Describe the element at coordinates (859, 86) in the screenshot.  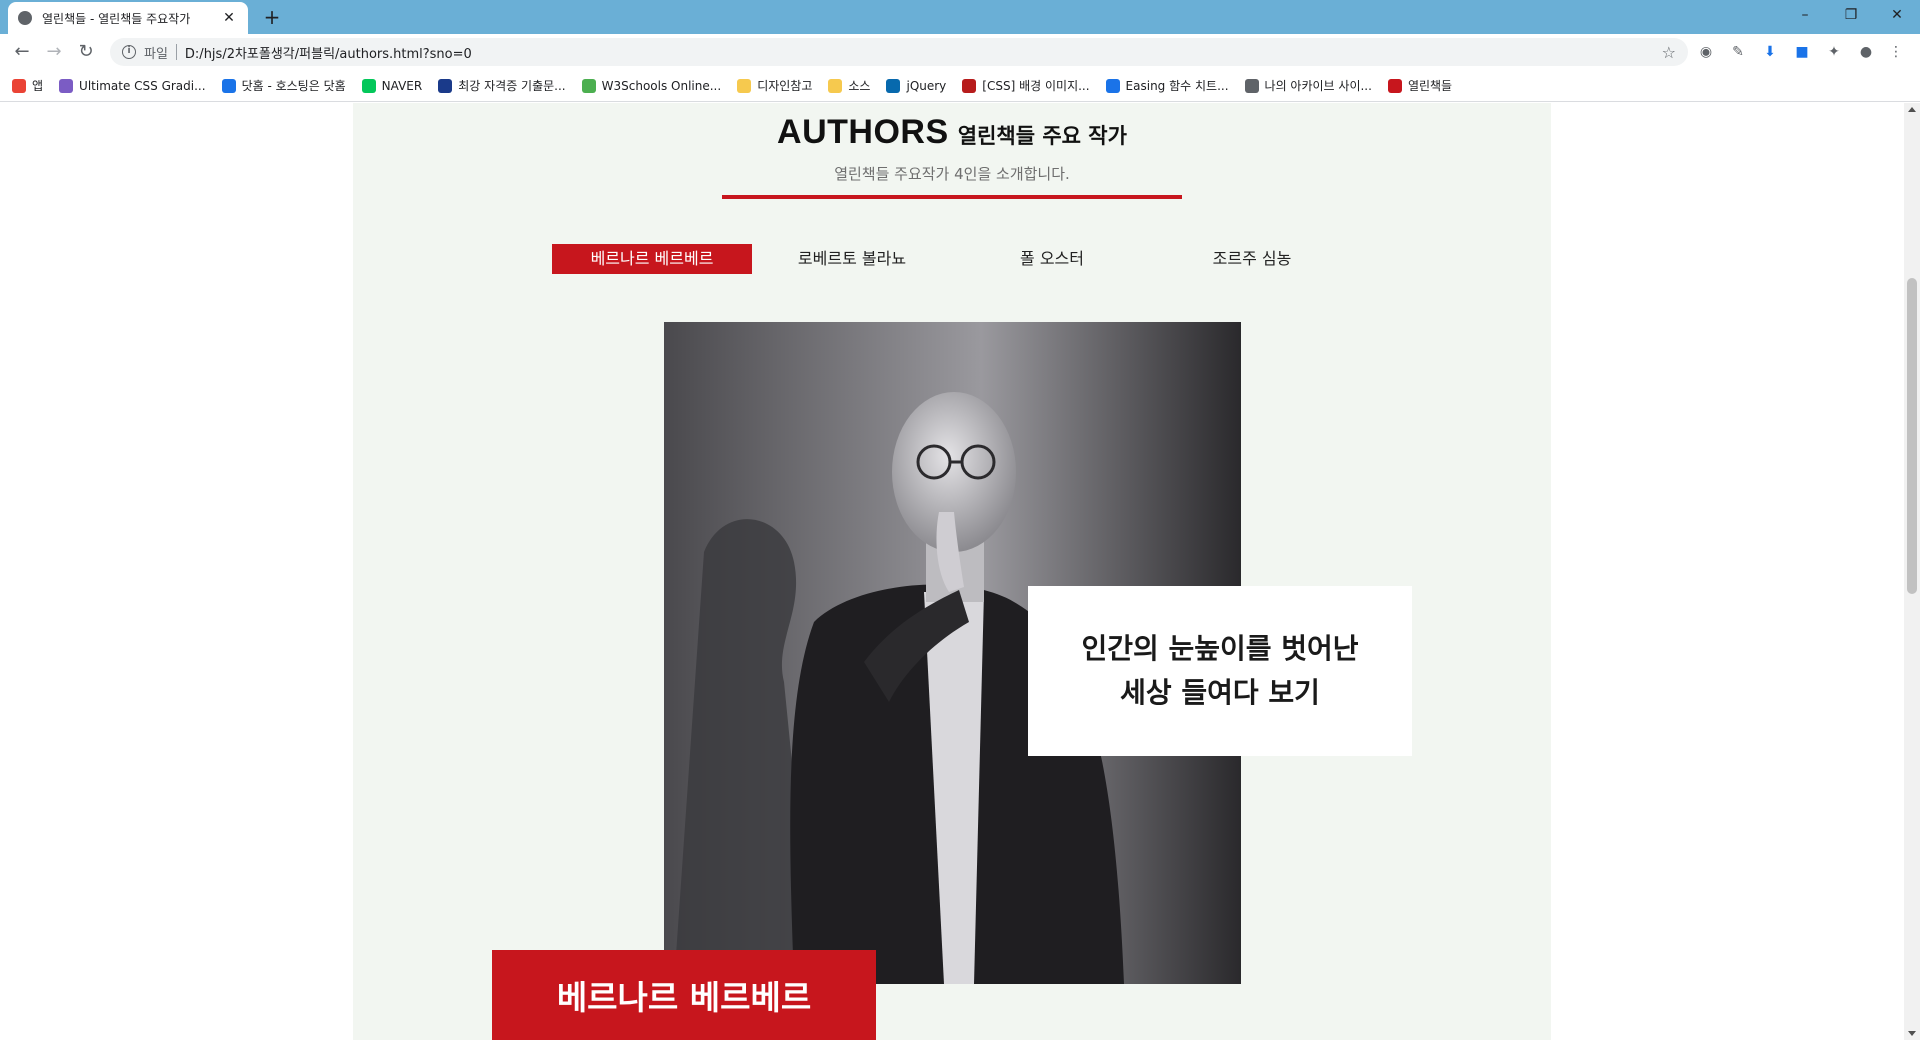
I see `bookmark-label: 소스` at that location.